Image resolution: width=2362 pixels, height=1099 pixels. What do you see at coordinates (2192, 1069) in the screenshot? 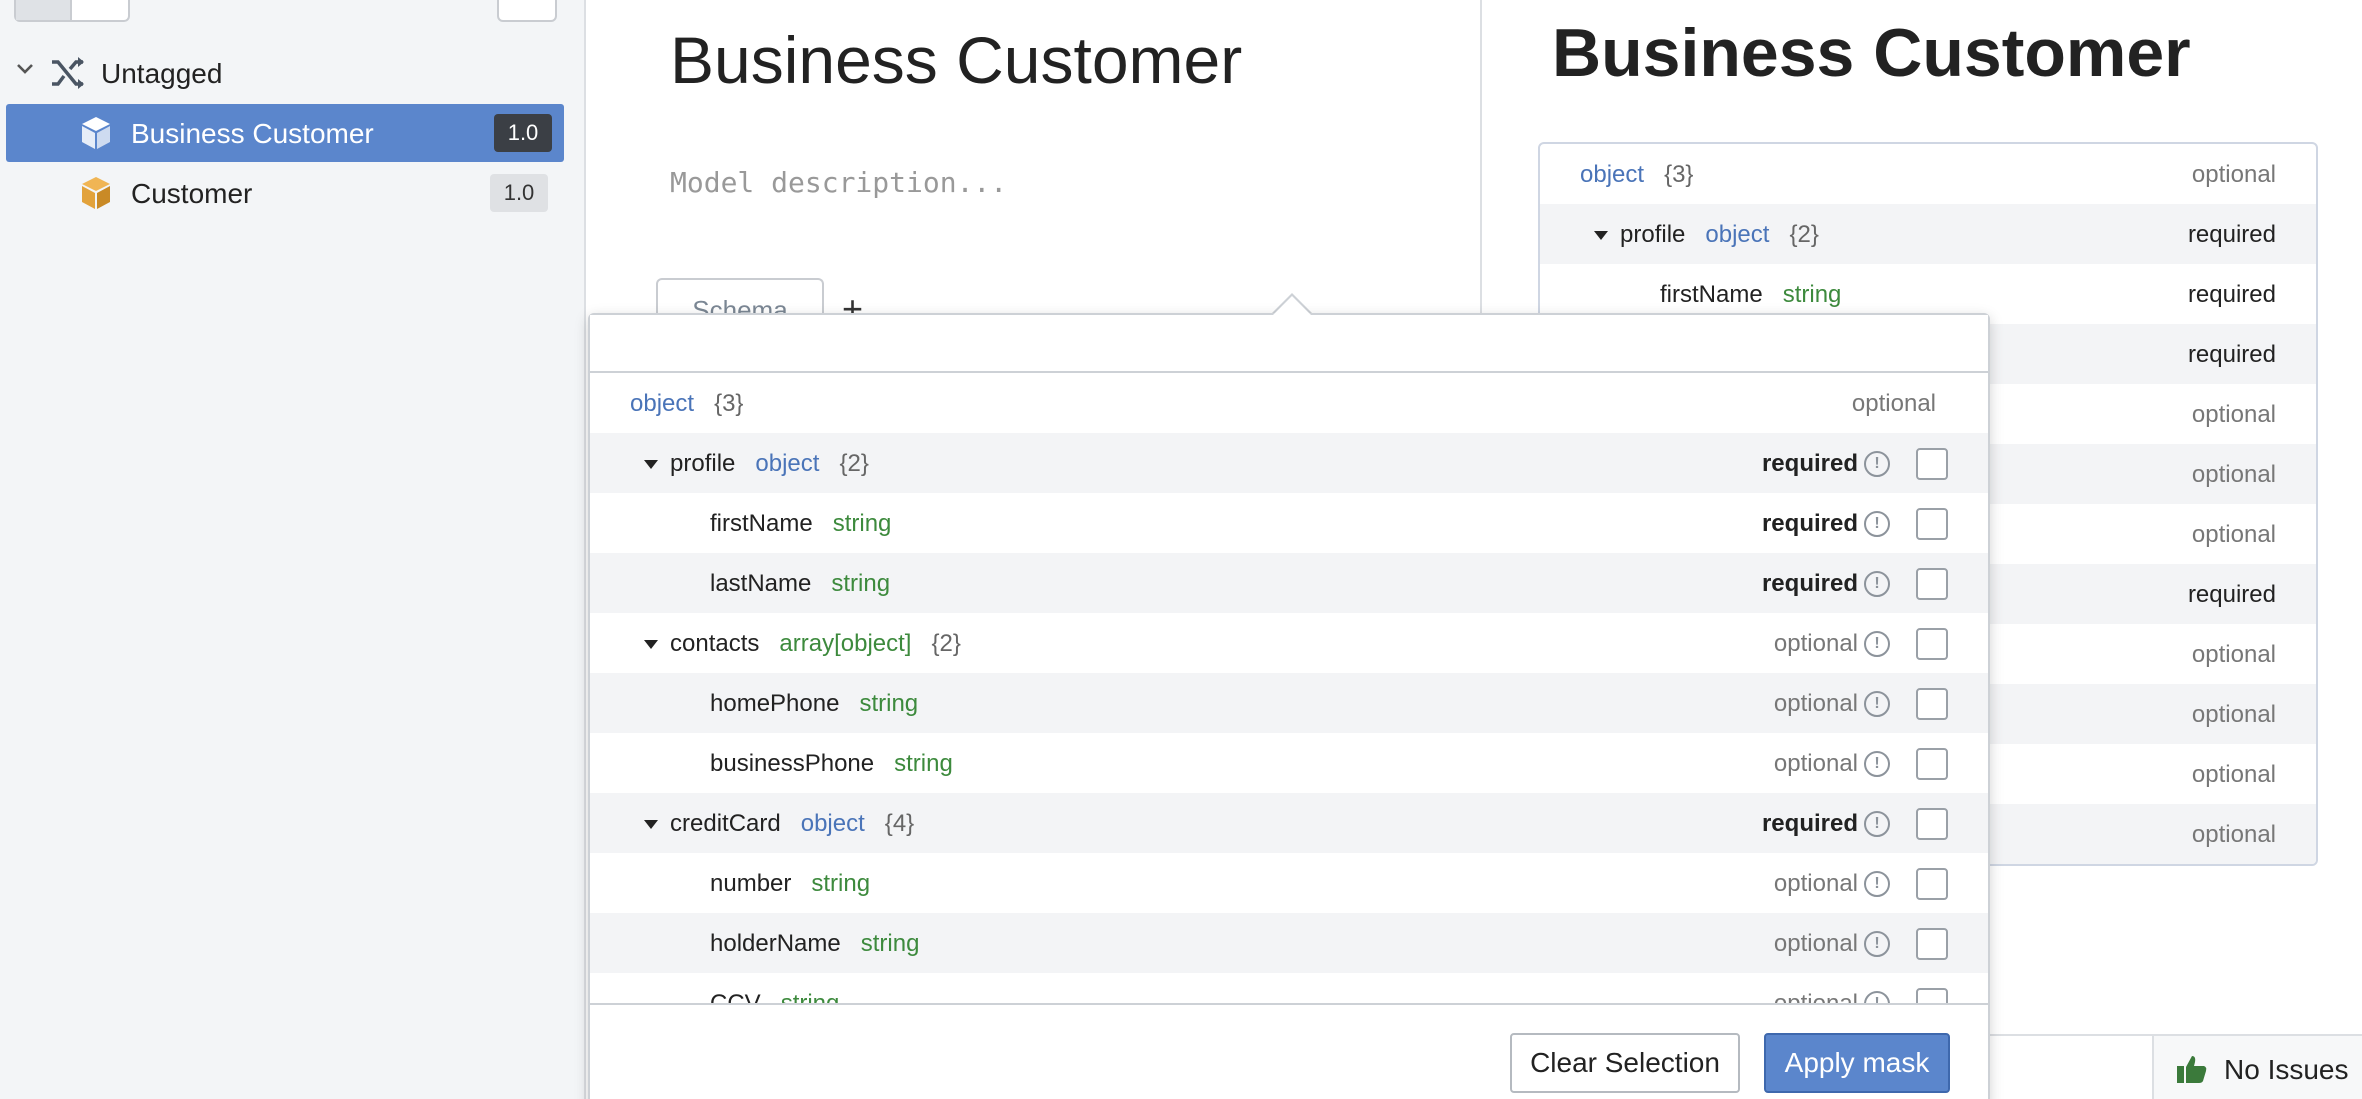
I see `thumbs-up-icon` at bounding box center [2192, 1069].